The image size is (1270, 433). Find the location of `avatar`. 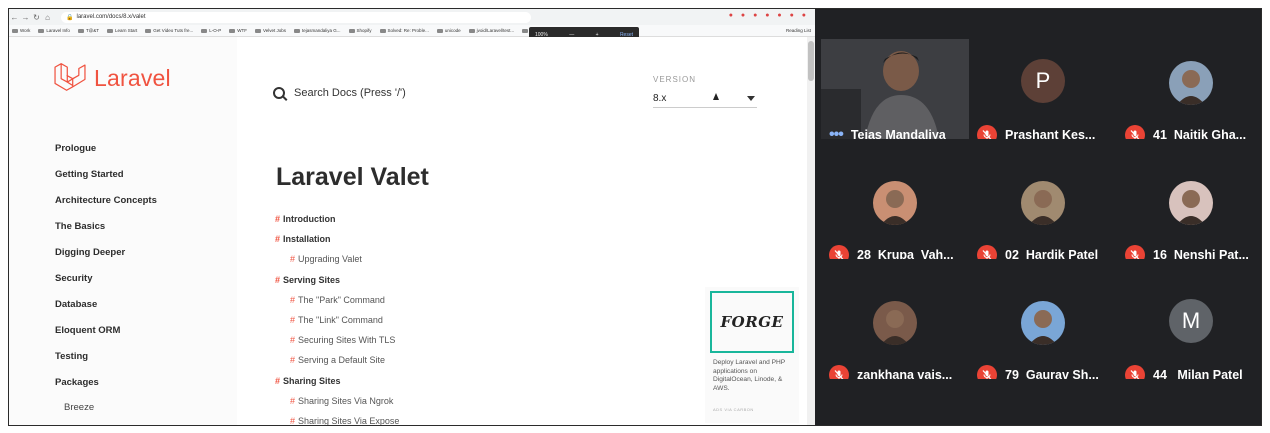

avatar is located at coordinates (1043, 203).